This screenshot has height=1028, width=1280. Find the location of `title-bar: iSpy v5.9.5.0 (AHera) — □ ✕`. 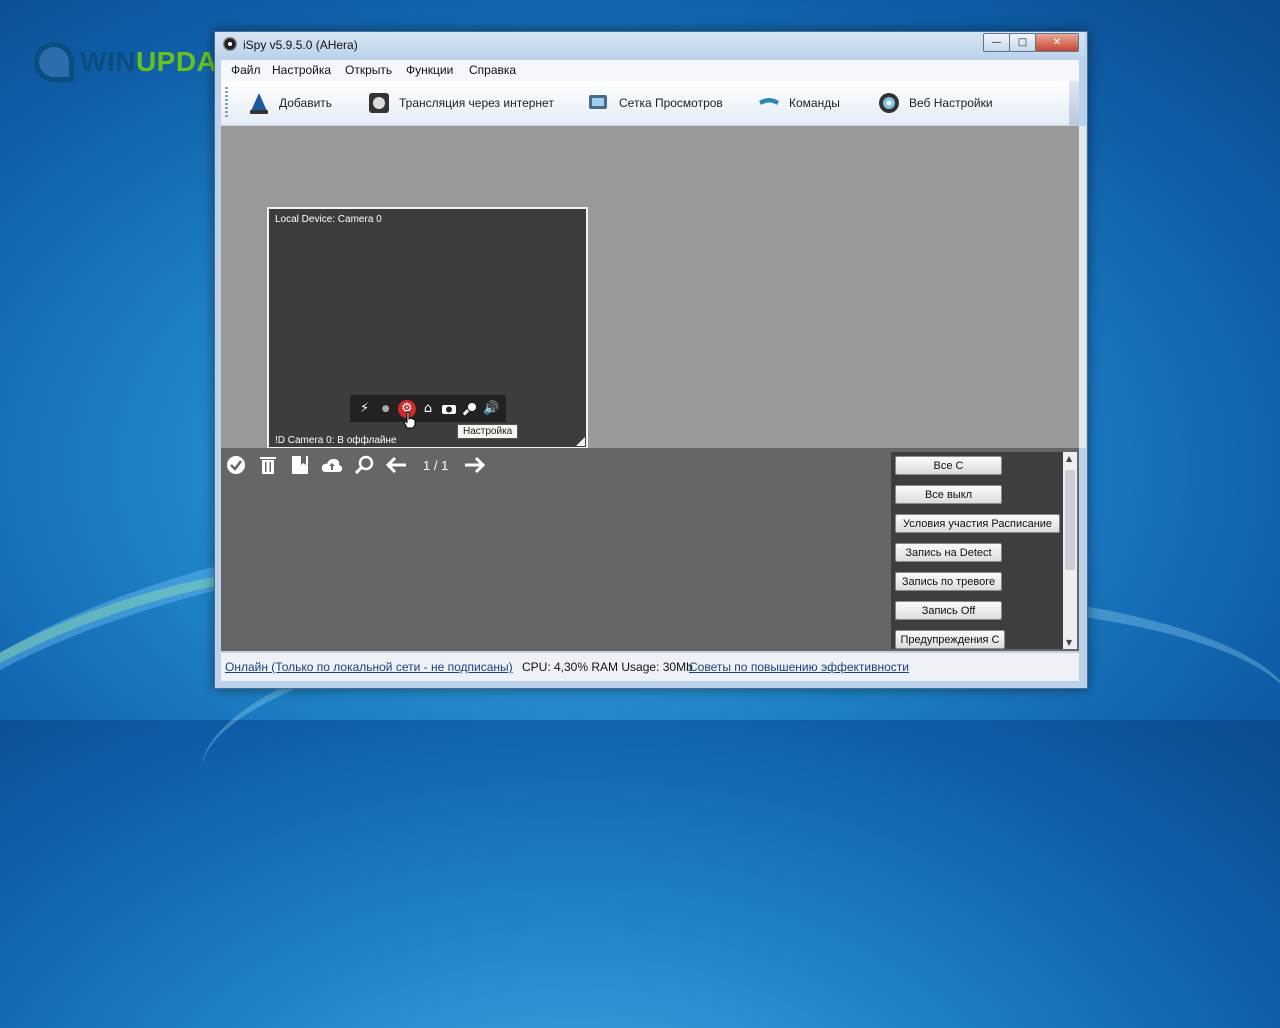

title-bar: iSpy v5.9.5.0 (AHera) — □ ✕ is located at coordinates (650, 45).